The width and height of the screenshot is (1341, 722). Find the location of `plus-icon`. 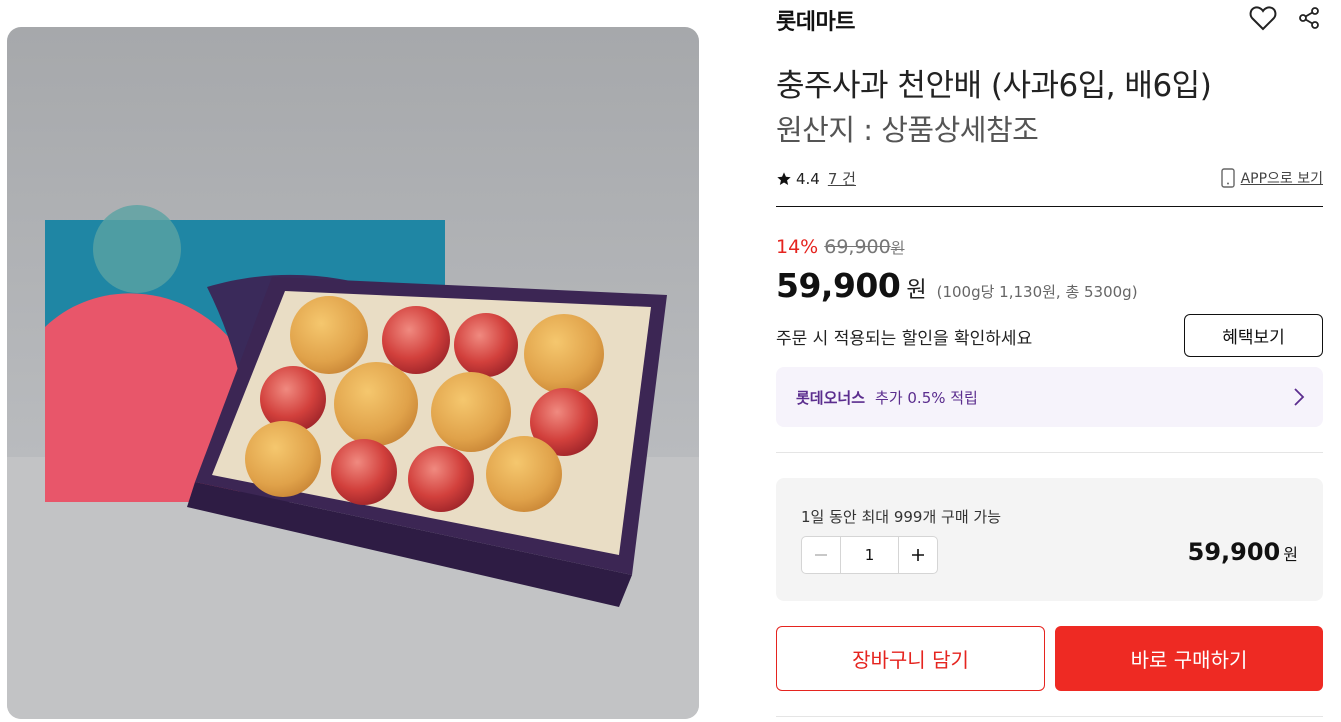

plus-icon is located at coordinates (918, 555).